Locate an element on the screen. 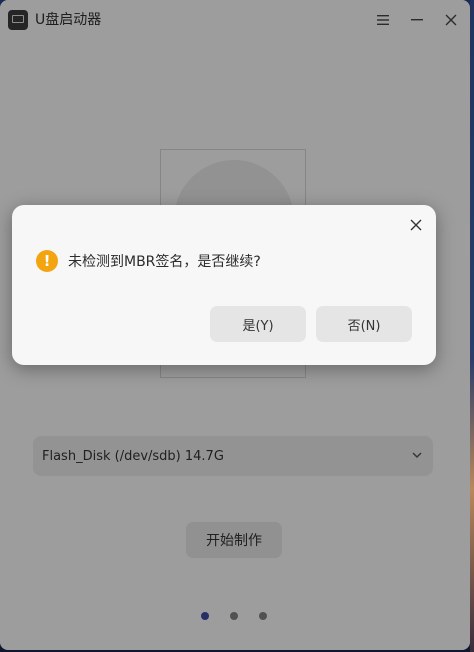 This screenshot has height=652, width=474. no-button: 否(N) is located at coordinates (364, 324).